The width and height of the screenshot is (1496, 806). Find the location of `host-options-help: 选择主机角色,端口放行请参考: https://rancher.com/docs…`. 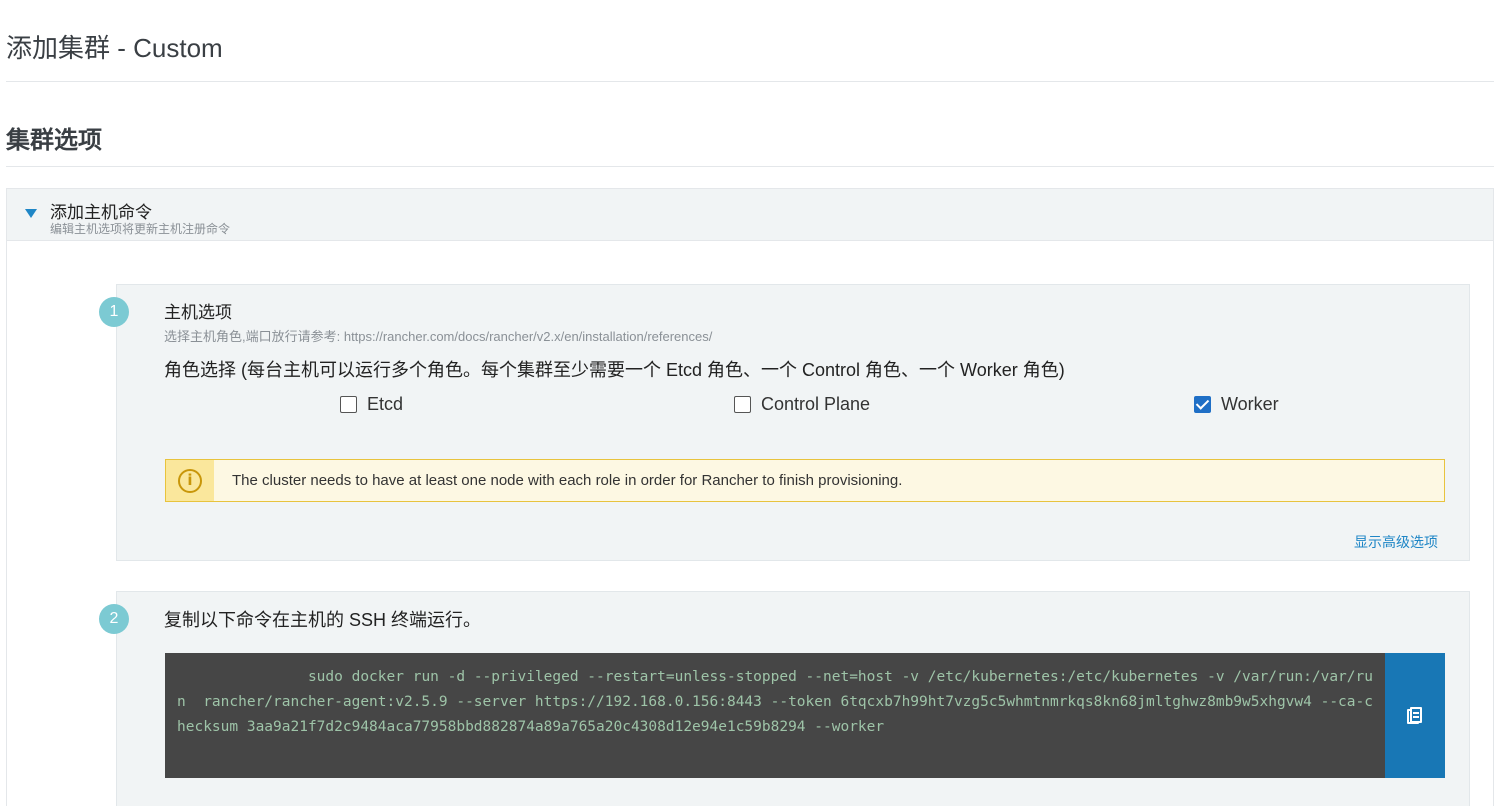

host-options-help: 选择主机角色,端口放行请参考: https://rancher.com/docs… is located at coordinates (438, 336).